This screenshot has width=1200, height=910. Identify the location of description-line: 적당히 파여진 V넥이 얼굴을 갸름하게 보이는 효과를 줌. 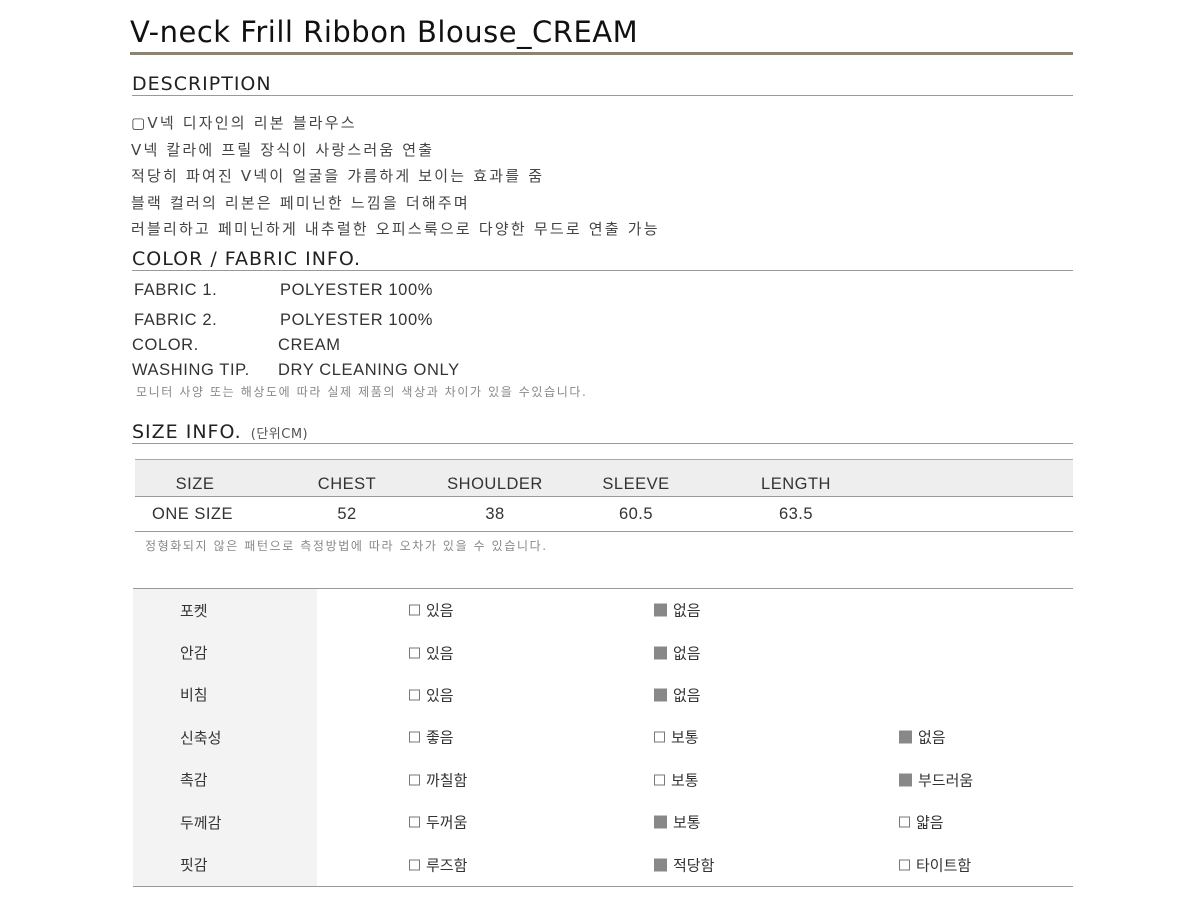
(338, 176).